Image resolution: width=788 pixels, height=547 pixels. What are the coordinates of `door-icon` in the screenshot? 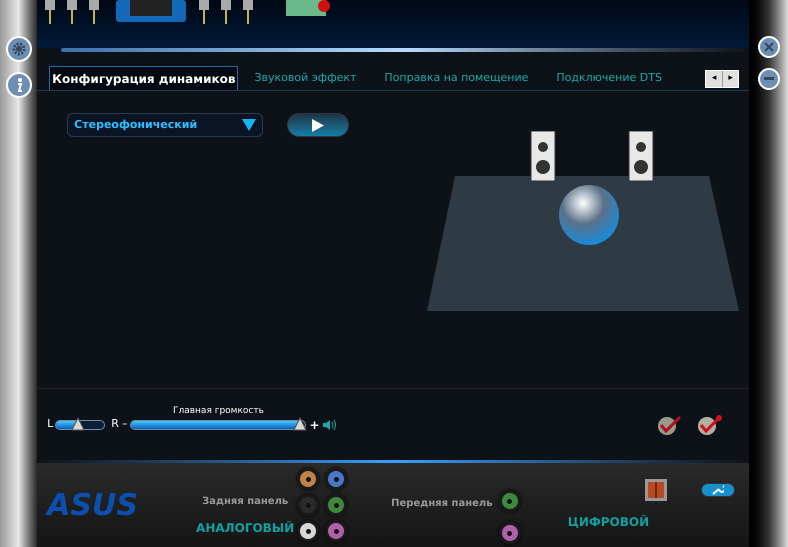 It's located at (656, 490).